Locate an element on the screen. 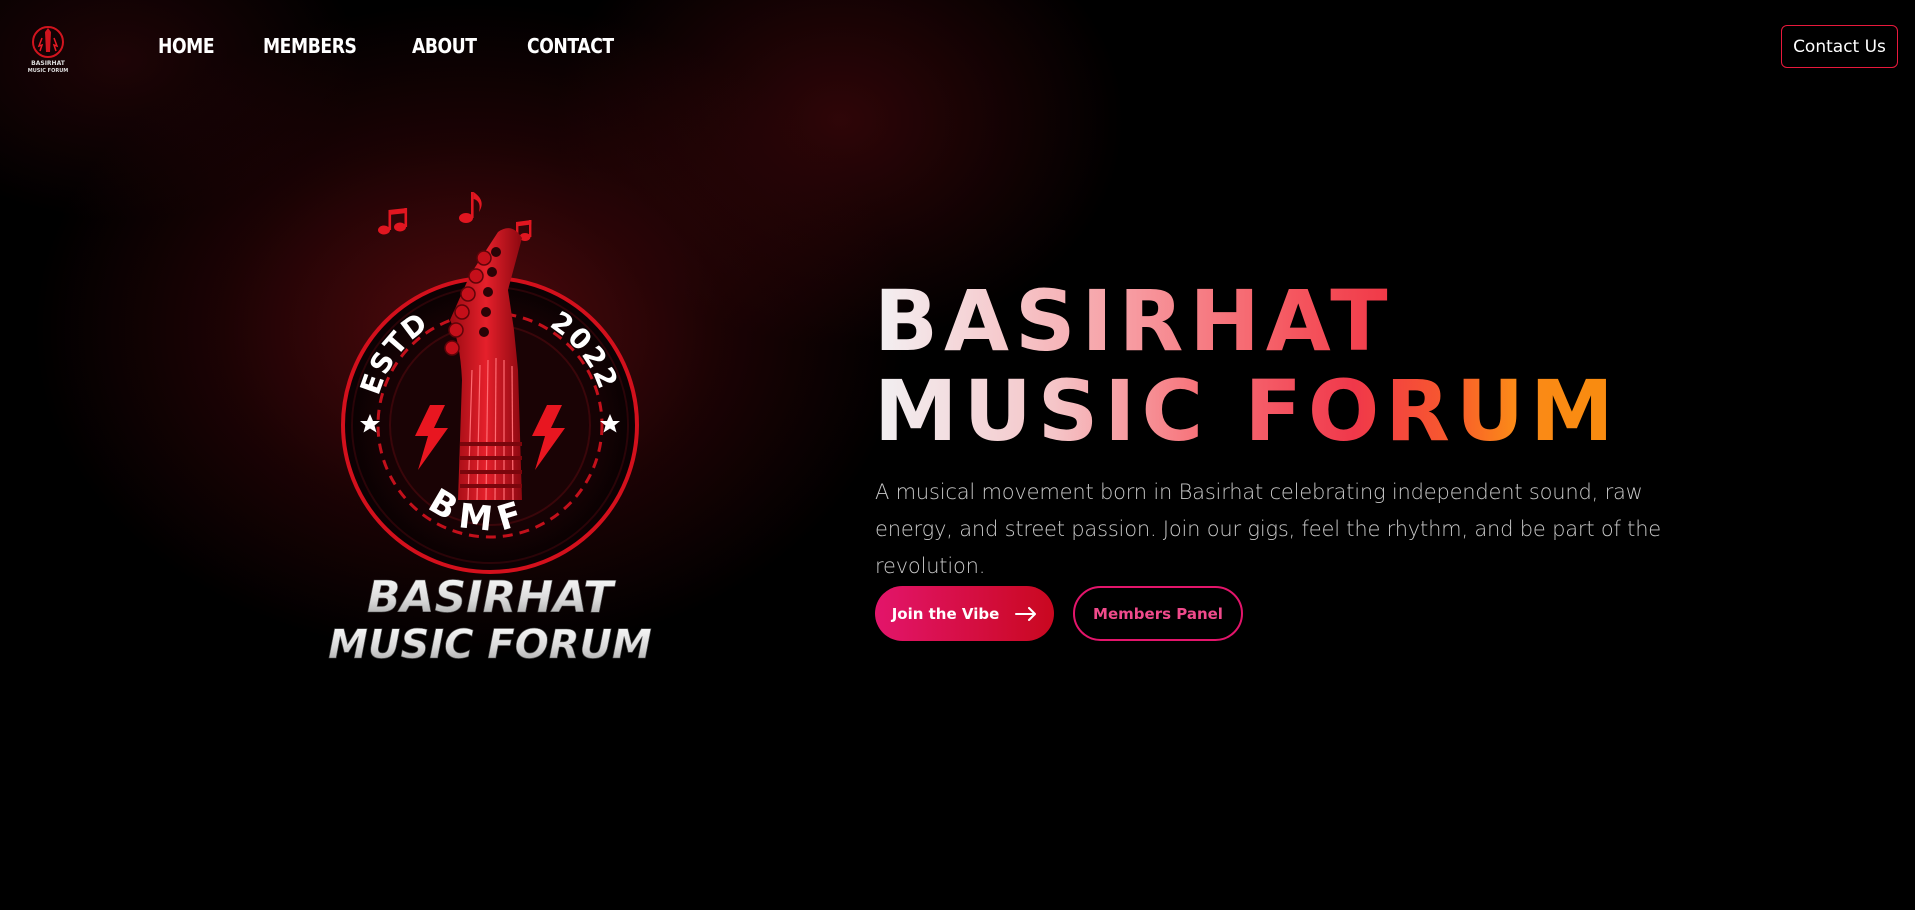  nav-link-contact: CONTACT is located at coordinates (570, 46).